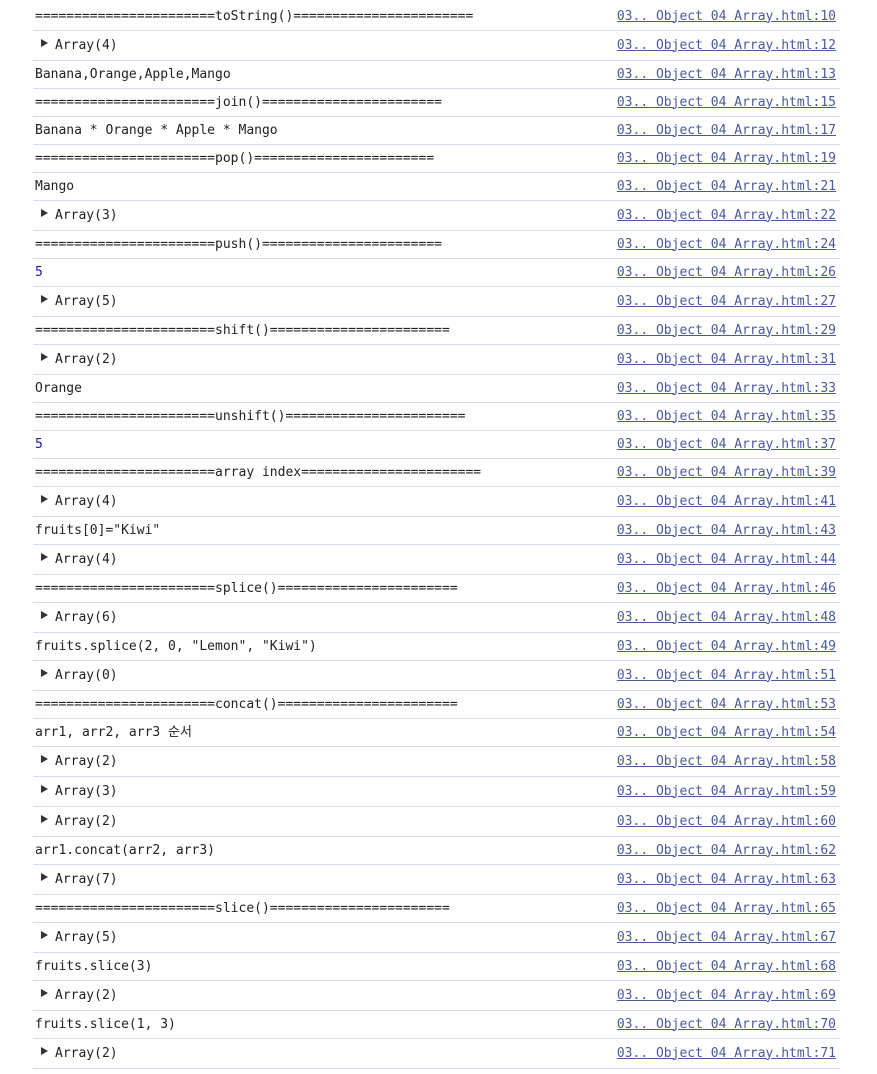  What do you see at coordinates (726, 676) in the screenshot?
I see `source-link: 03.. Object 04 Array.html:51` at bounding box center [726, 676].